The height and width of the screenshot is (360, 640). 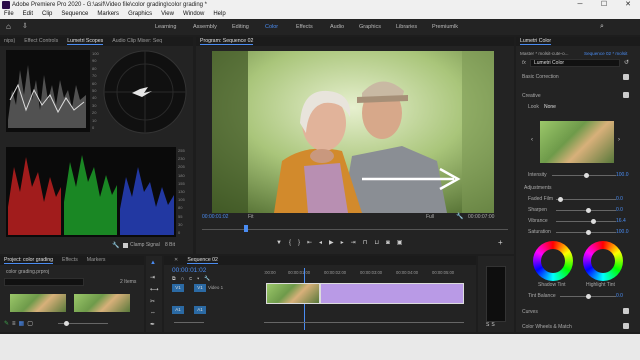 I want to click on minimize-button: ─, so click(x=580, y=5).